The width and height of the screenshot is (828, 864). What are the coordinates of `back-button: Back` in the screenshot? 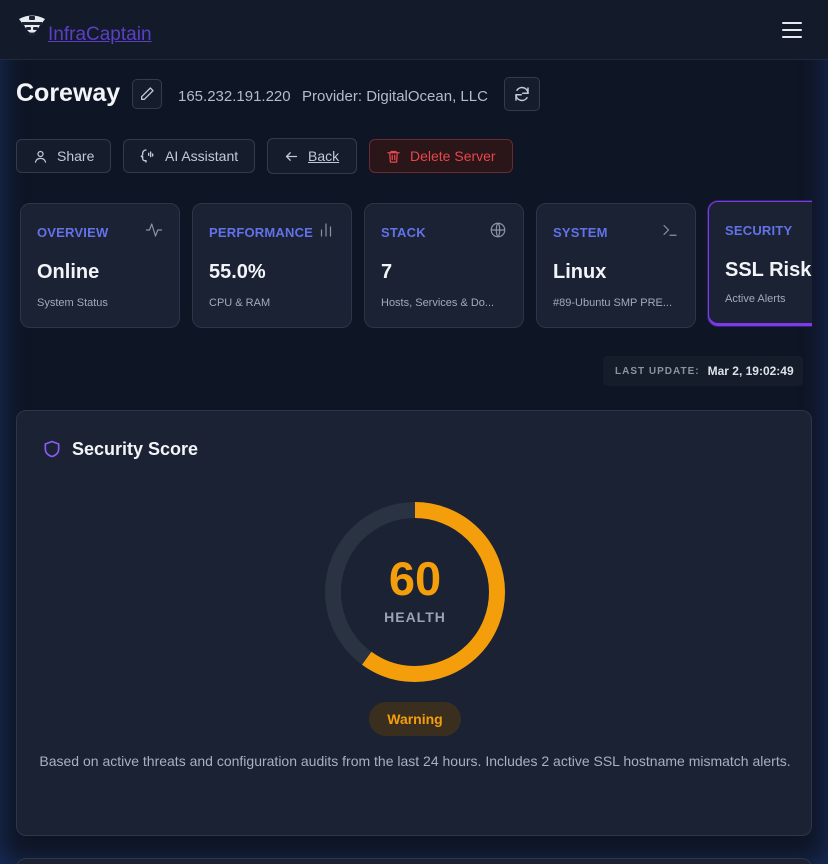 It's located at (312, 156).